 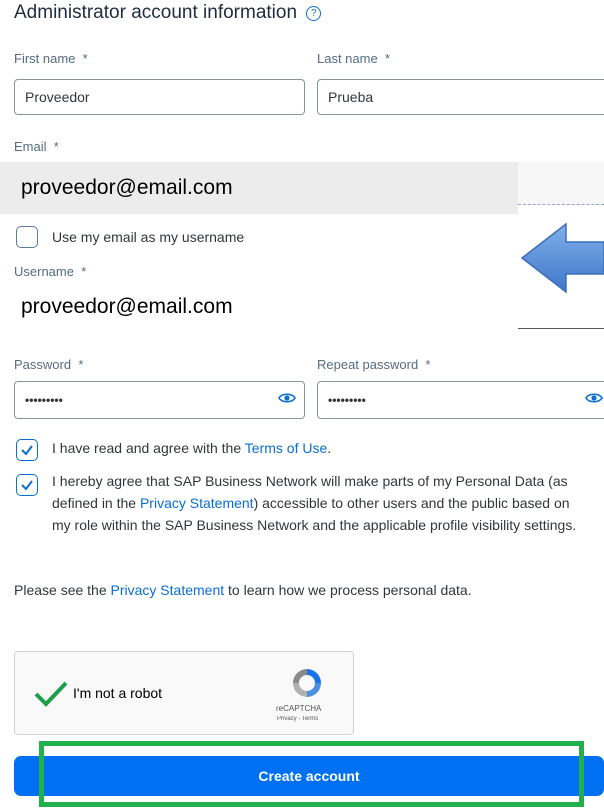 I want to click on privacy-consent-checkbox, so click(x=27, y=485).